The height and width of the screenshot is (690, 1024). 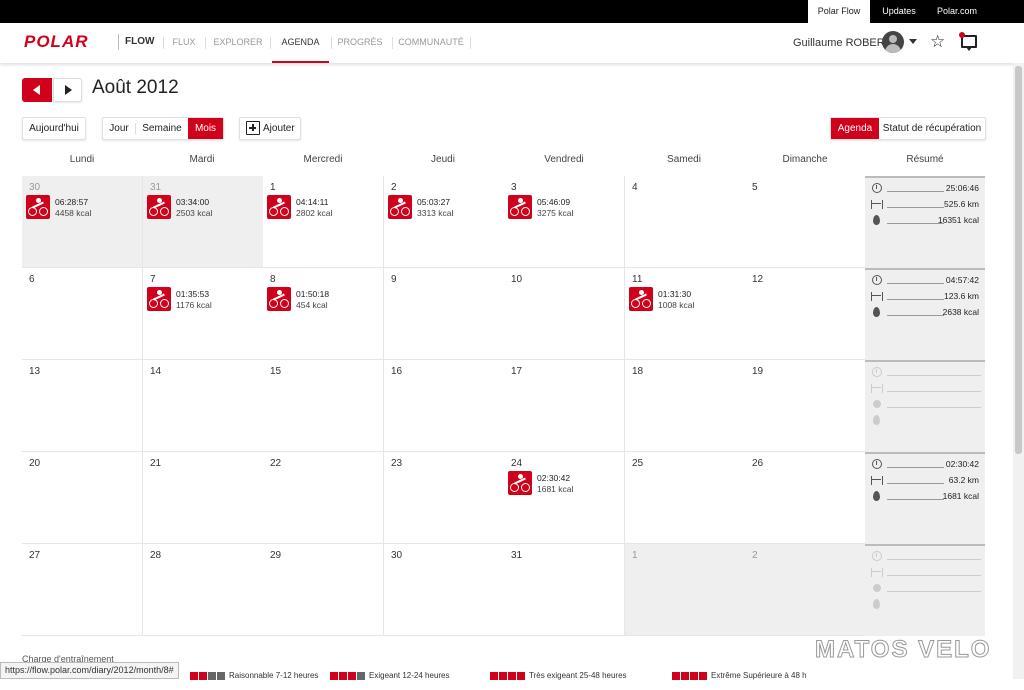 I want to click on day-number: 23, so click(x=397, y=463).